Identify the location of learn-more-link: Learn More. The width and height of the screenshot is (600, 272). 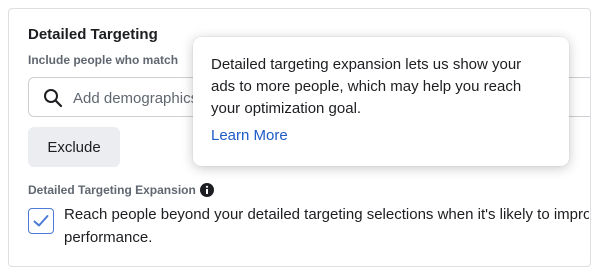
(249, 135).